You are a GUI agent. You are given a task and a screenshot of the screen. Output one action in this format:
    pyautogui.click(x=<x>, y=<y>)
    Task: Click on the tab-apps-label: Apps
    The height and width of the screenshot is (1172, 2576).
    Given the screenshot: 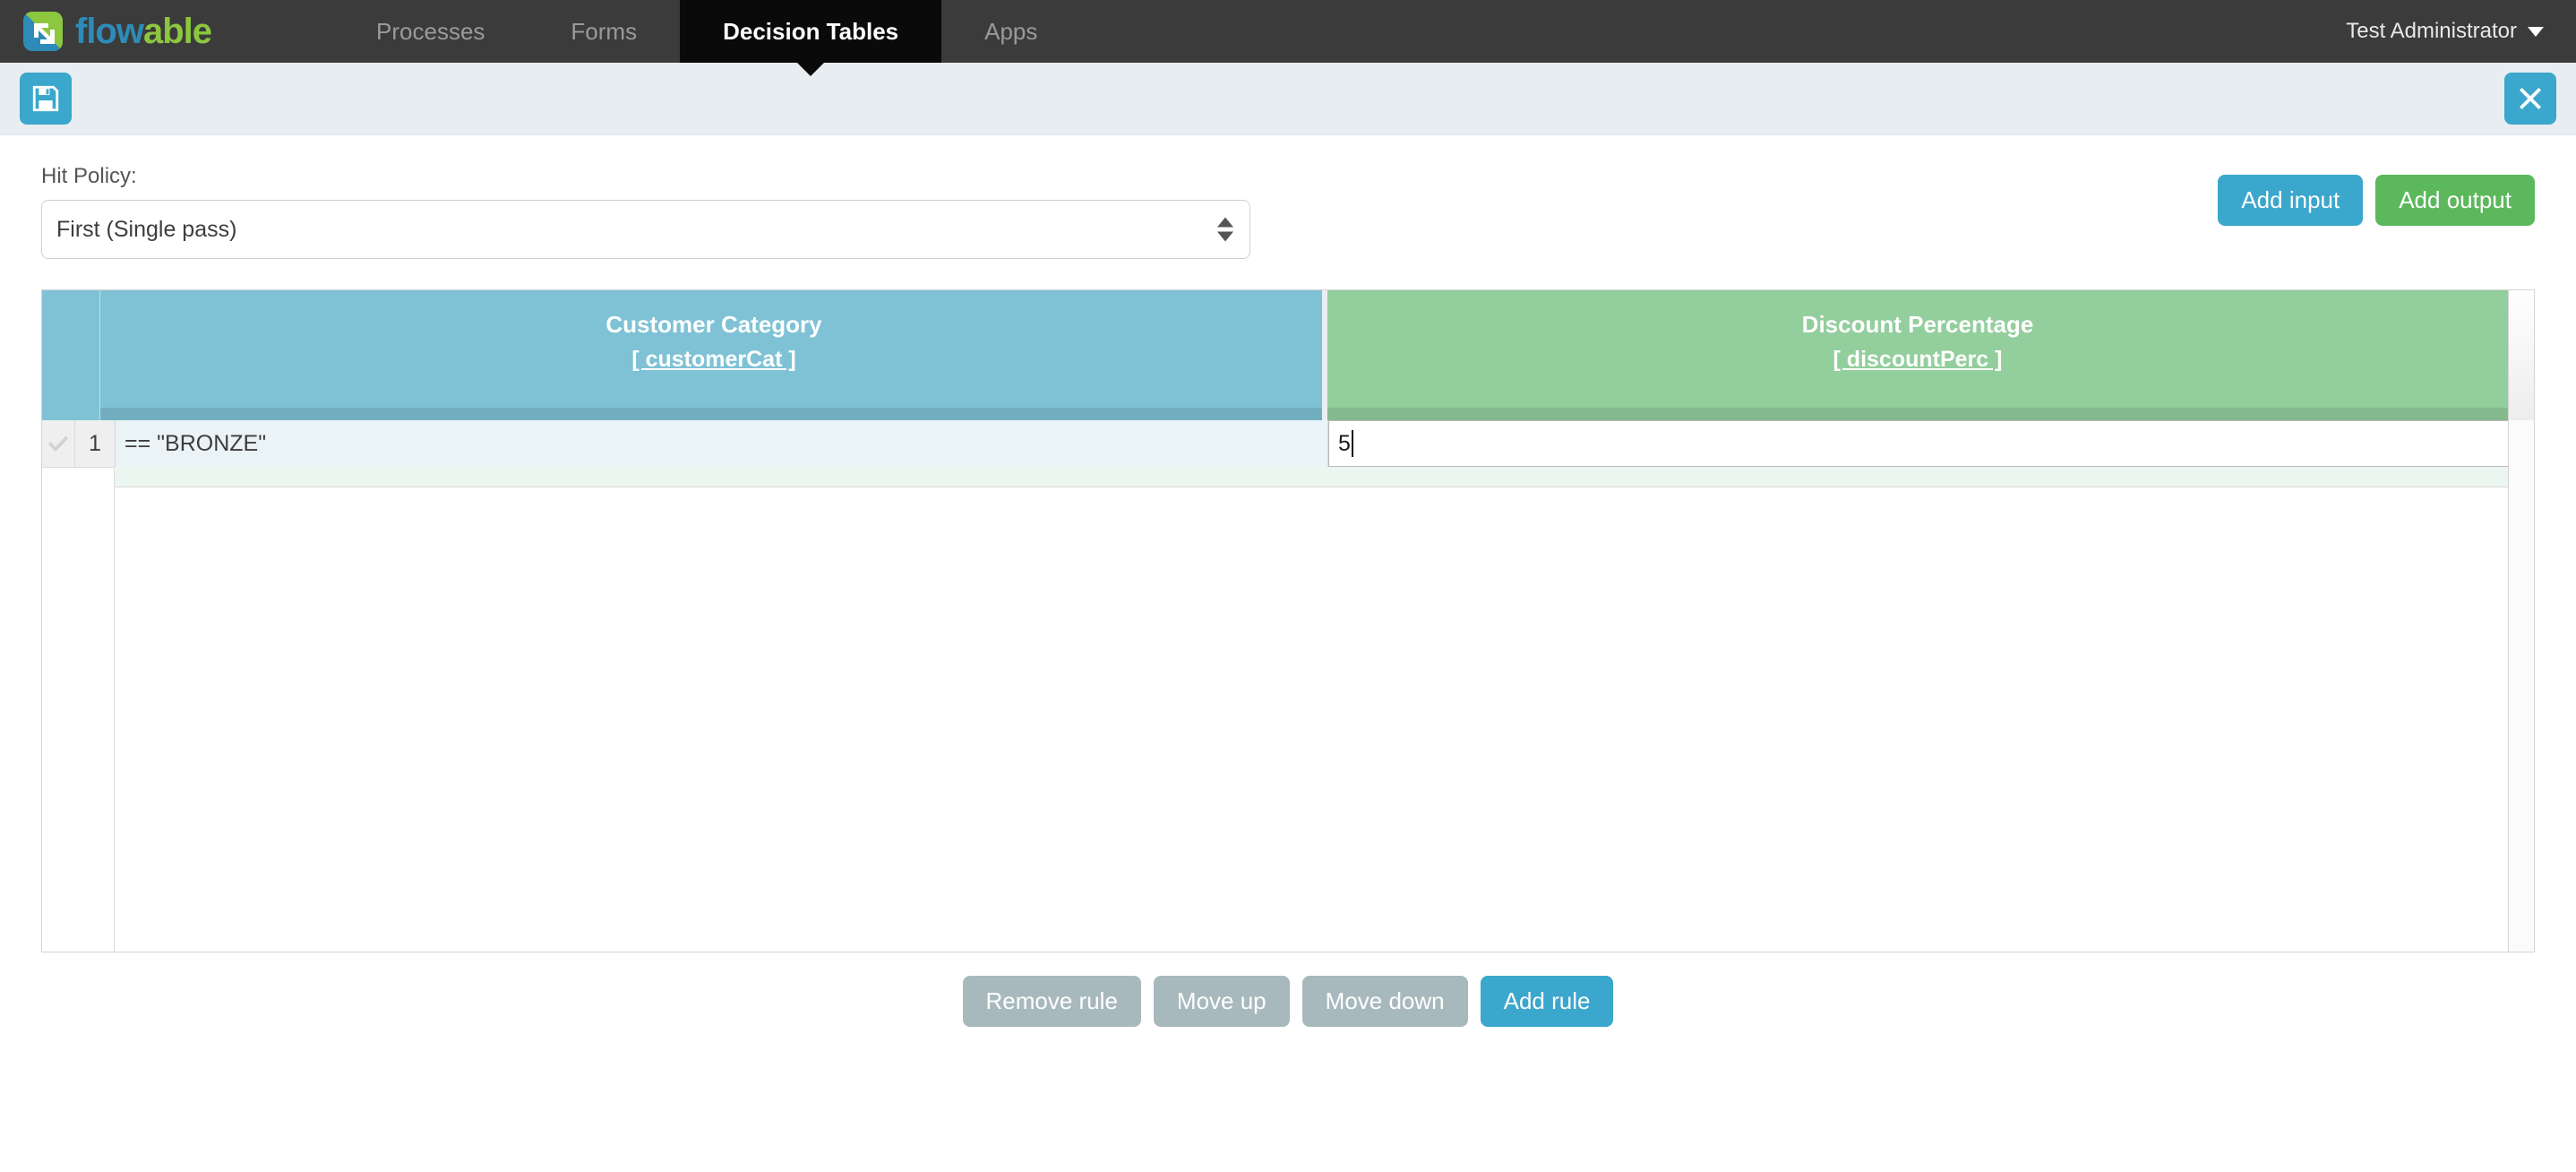 What is the action you would take?
    pyautogui.click(x=1011, y=31)
    